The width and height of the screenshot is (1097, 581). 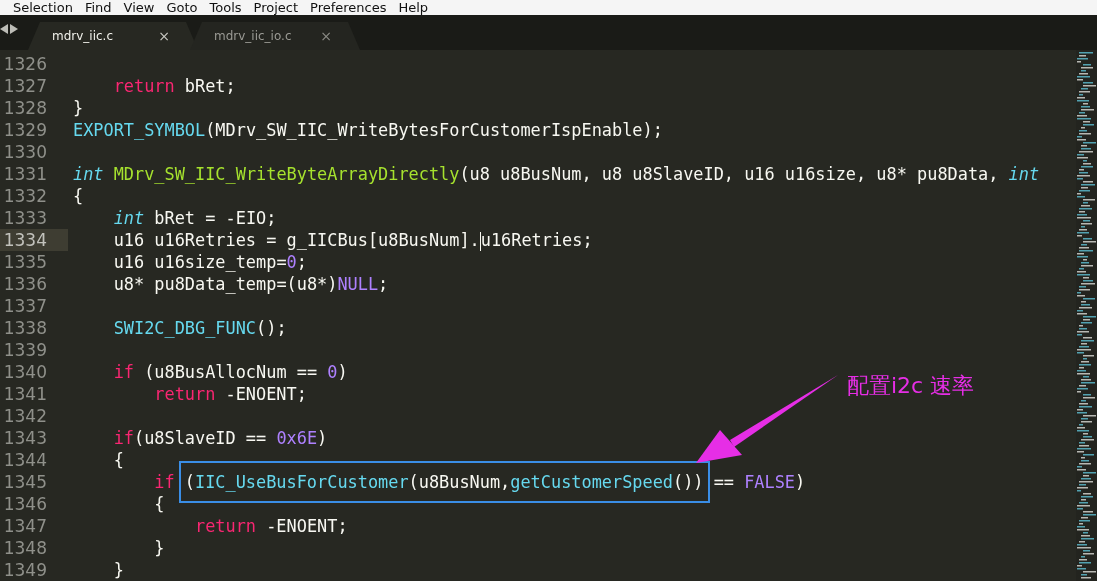 I want to click on code-line: if(u8SlaveID == 0x6E), so click(x=220, y=438).